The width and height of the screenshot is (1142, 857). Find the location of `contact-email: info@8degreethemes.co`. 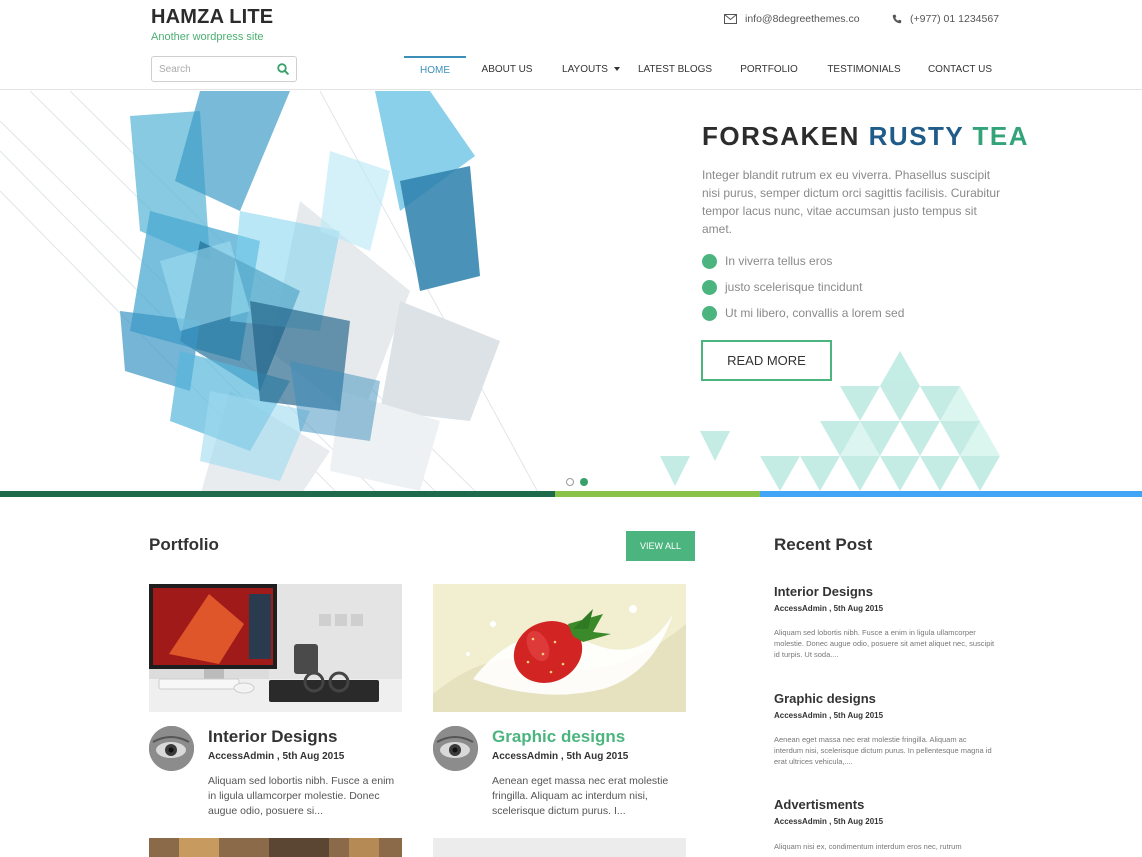

contact-email: info@8degreethemes.co is located at coordinates (792, 19).